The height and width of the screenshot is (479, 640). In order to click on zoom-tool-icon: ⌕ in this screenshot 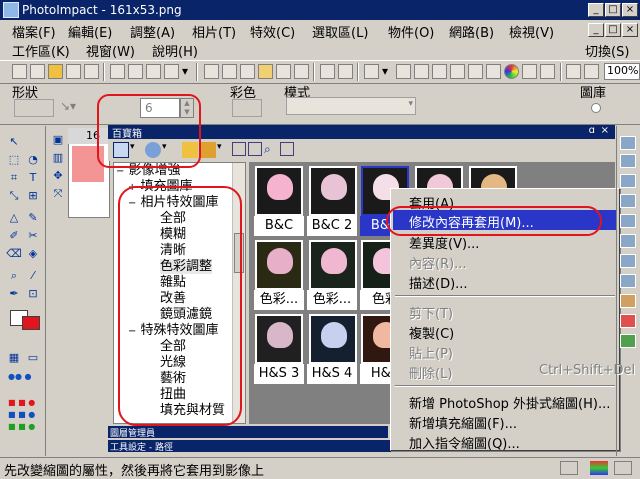, I will do `click(14, 276)`.